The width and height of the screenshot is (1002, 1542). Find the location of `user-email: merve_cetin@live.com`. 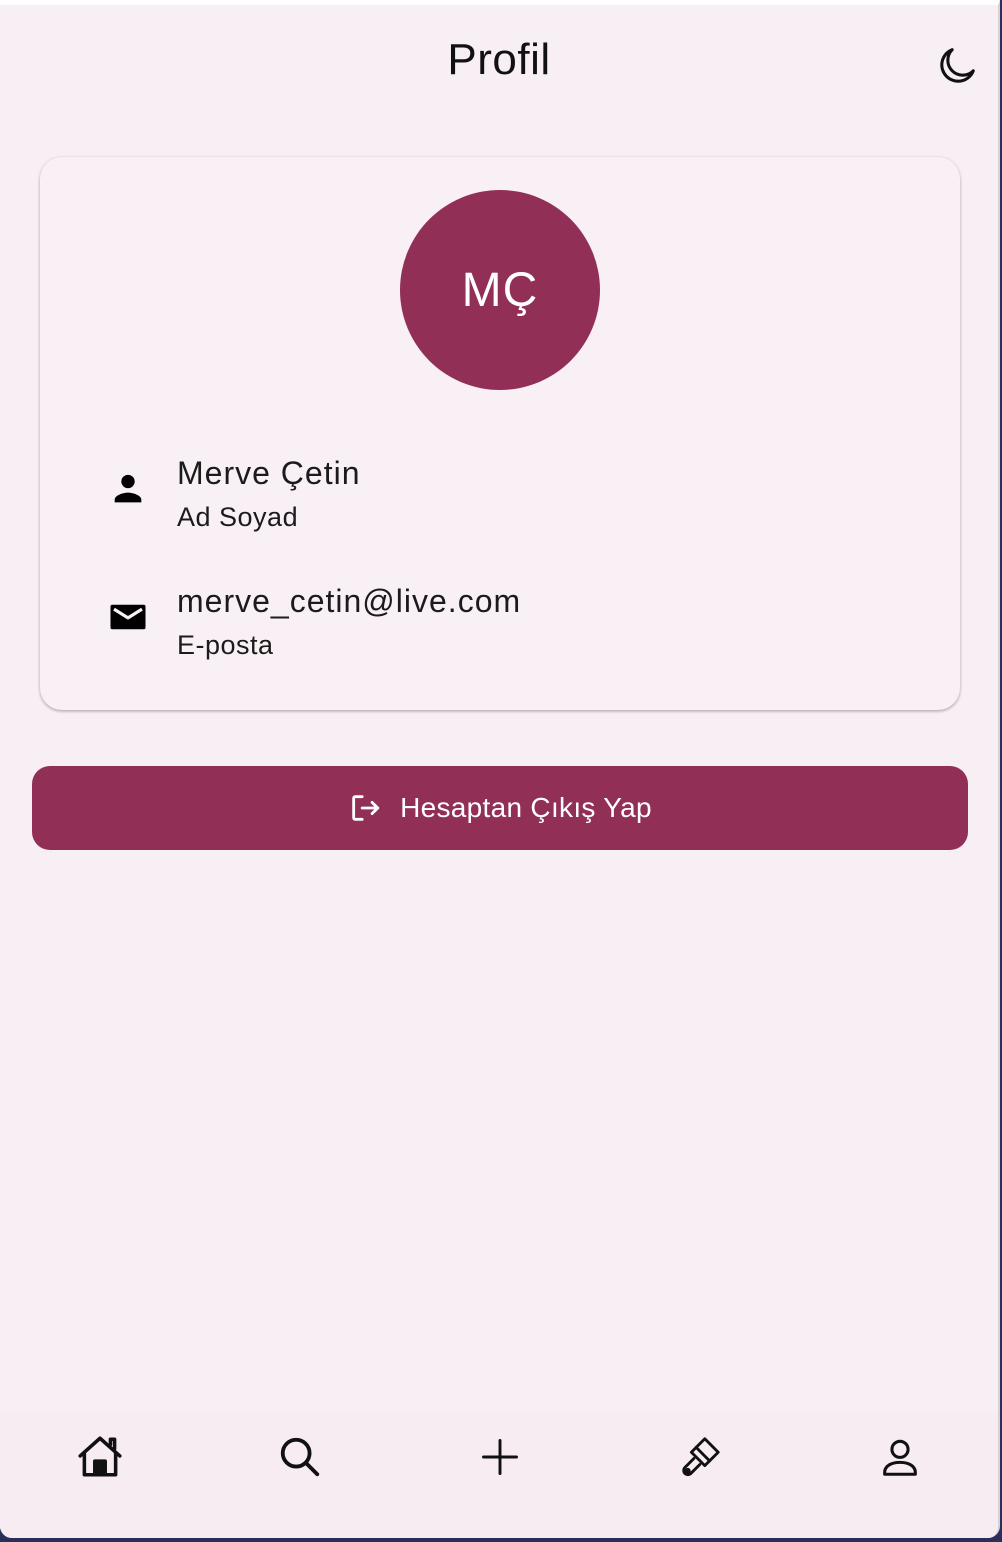

user-email: merve_cetin@live.com is located at coordinates (349, 601).